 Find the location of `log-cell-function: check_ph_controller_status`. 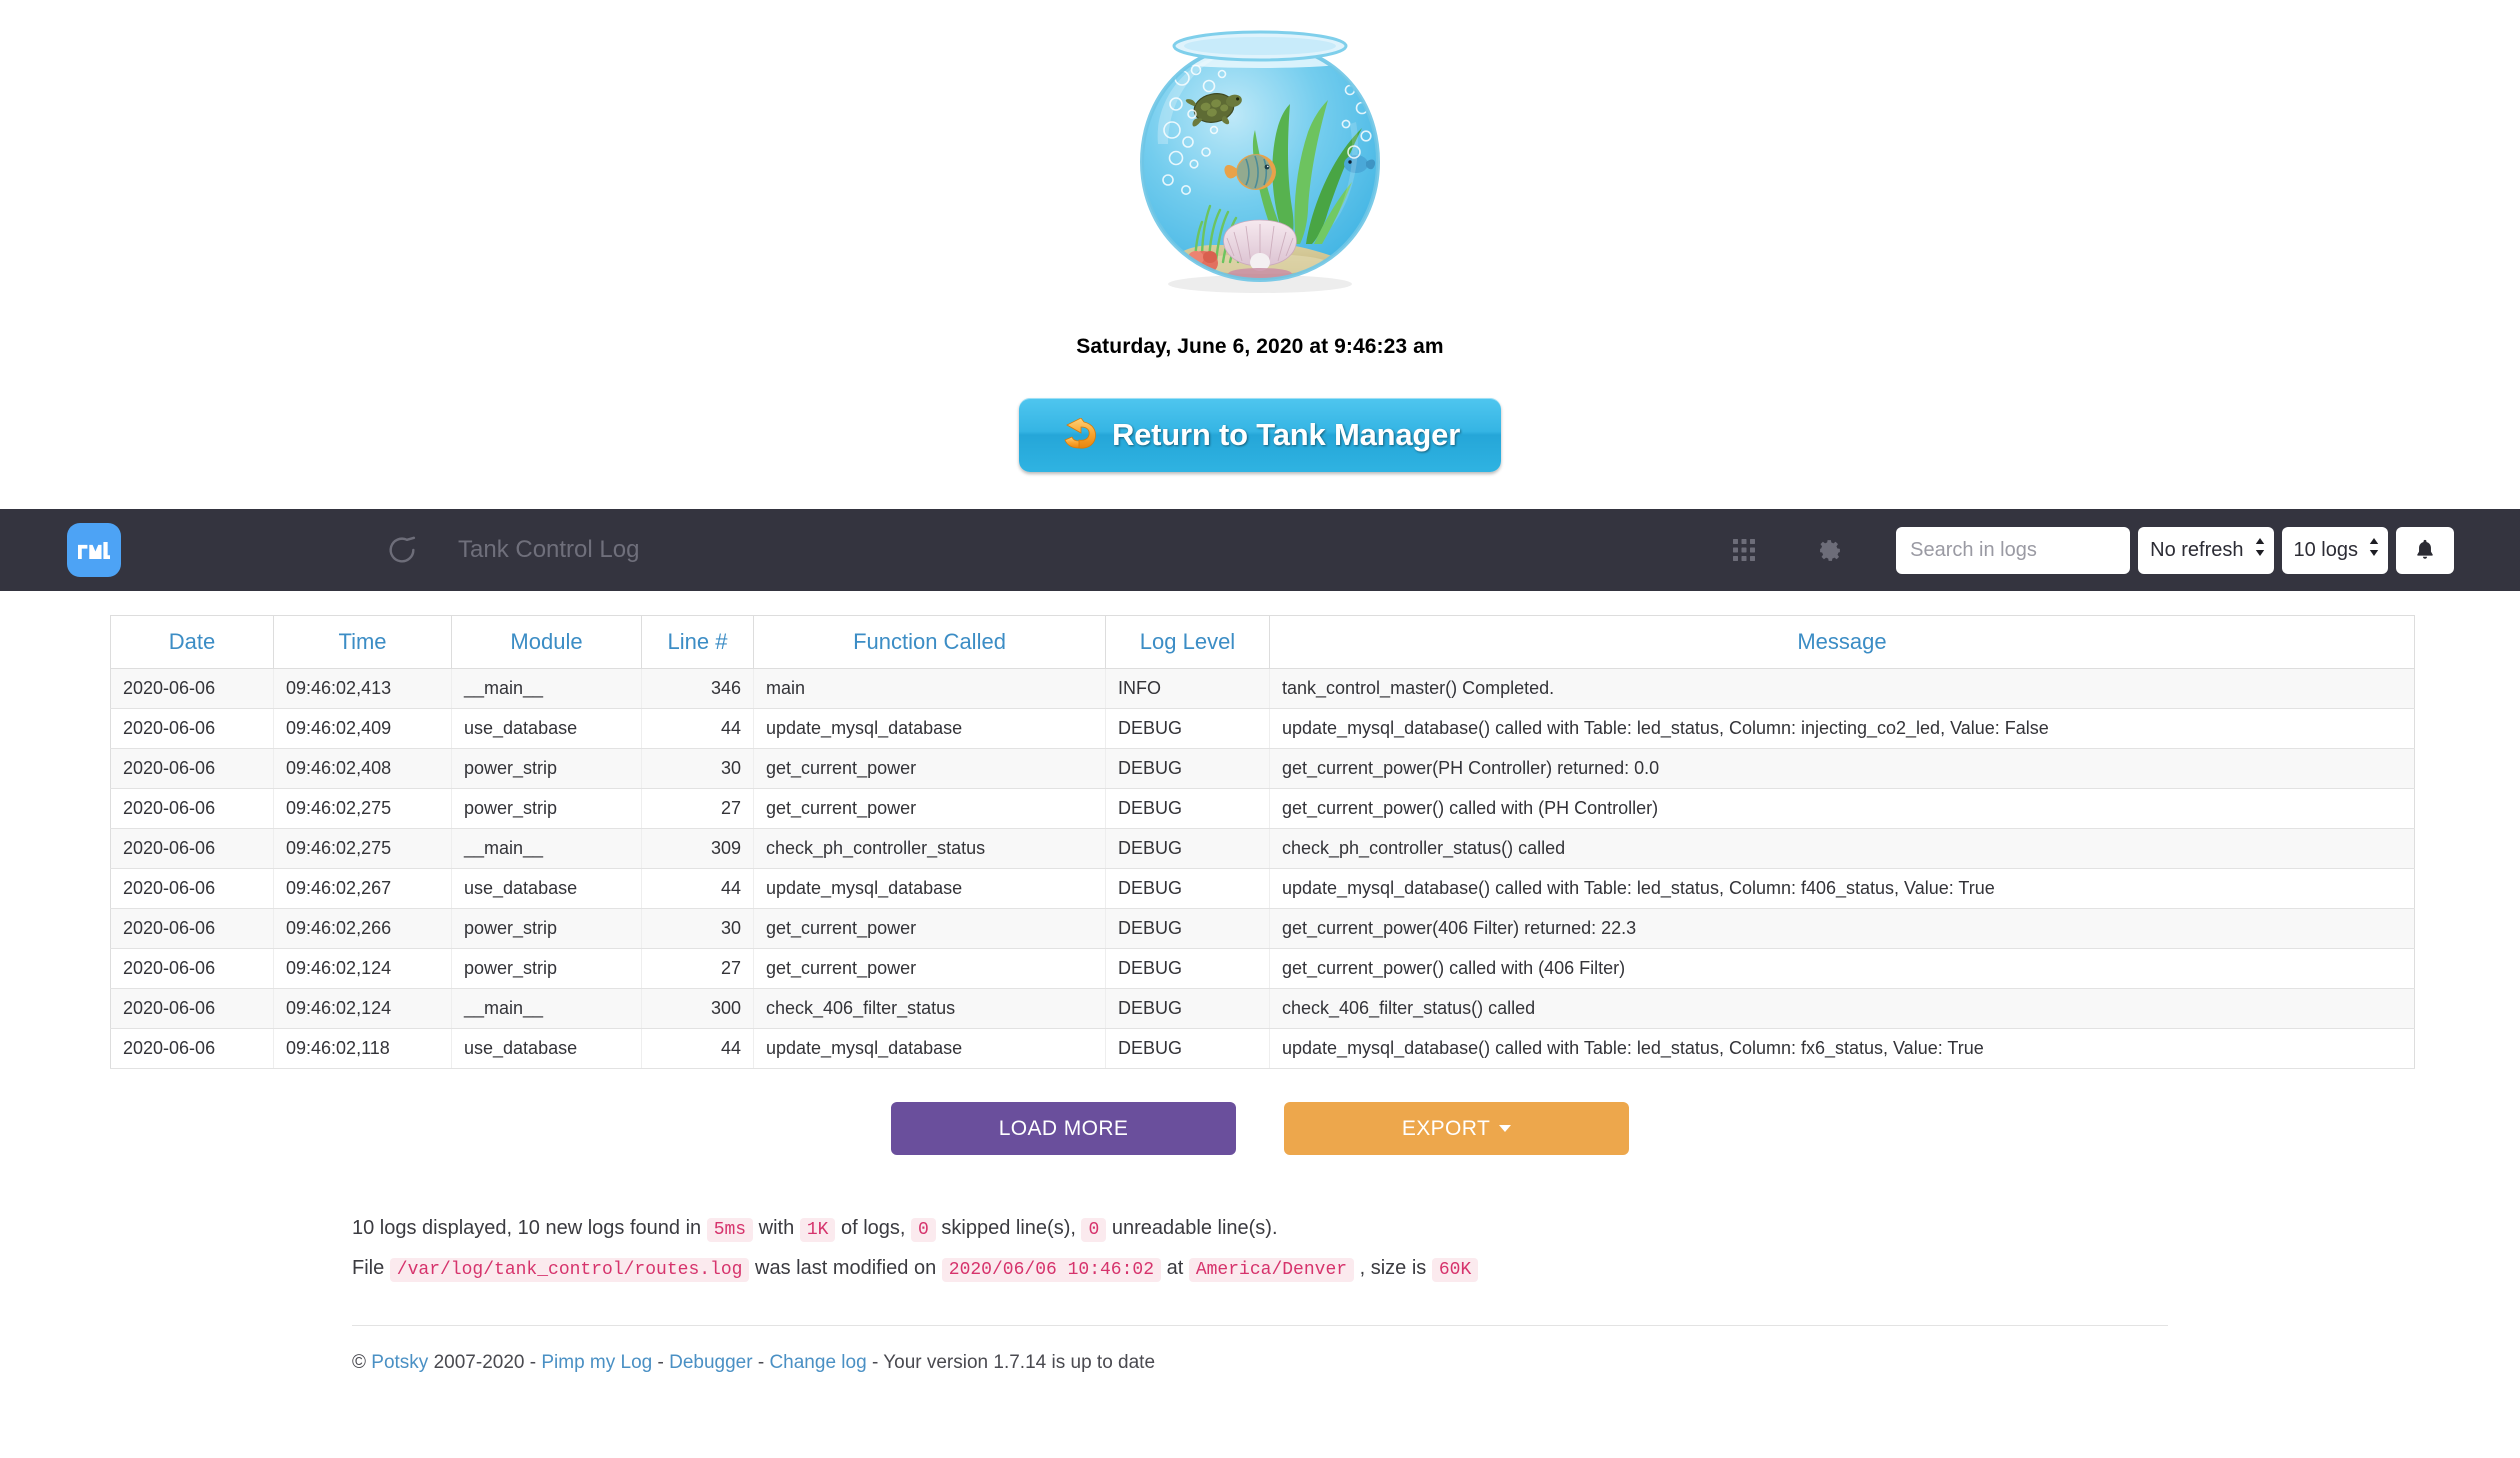

log-cell-function: check_ph_controller_status is located at coordinates (929, 848).